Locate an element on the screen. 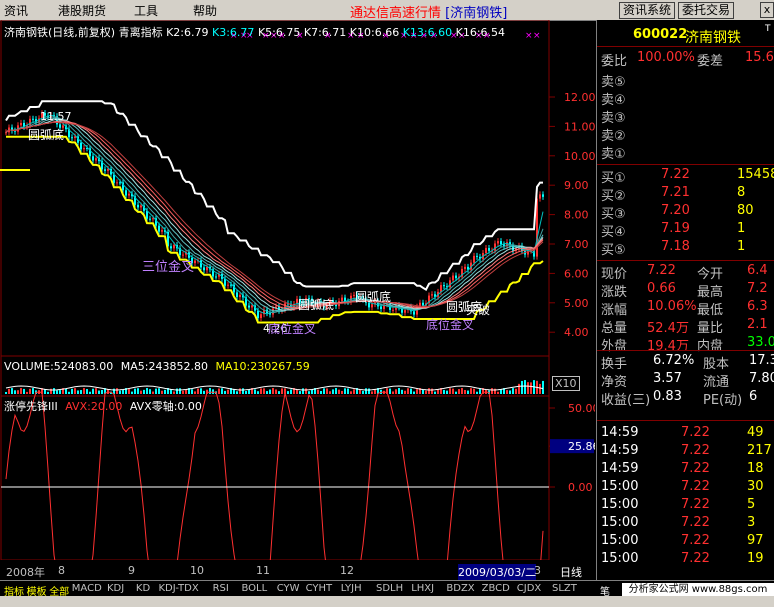 Image resolution: width=774 pixels, height=607 pixels. quote-row: 涨幅 10.06% 最低 6.3 is located at coordinates (685, 308).